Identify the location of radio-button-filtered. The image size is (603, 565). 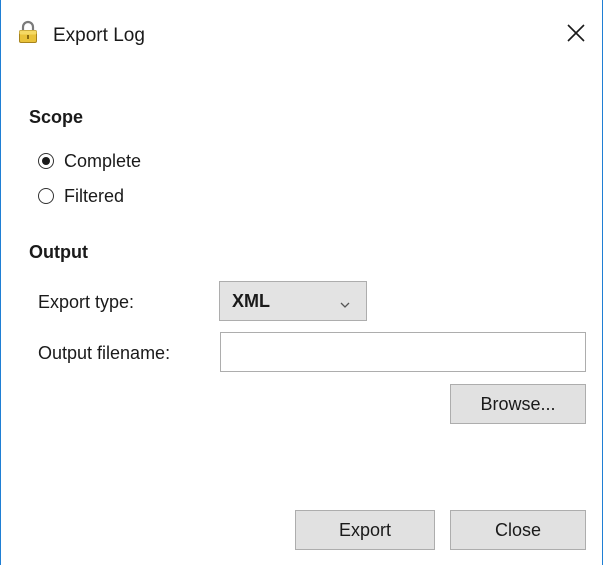
(46, 196).